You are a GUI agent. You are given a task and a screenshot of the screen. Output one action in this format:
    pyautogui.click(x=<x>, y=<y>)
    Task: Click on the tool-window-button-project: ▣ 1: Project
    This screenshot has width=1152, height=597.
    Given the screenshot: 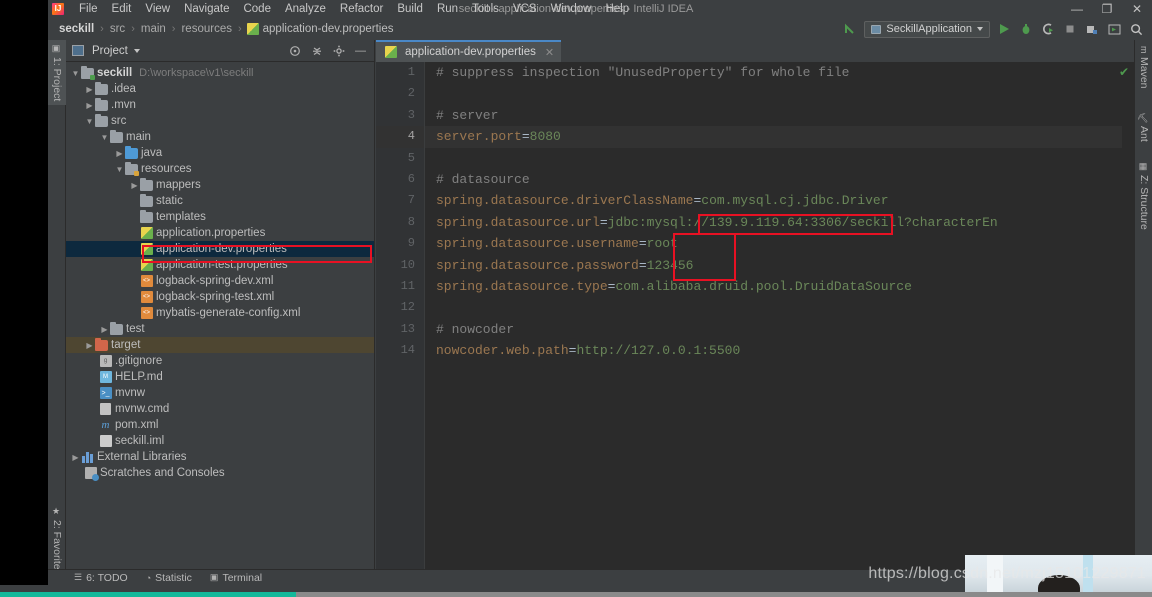 What is the action you would take?
    pyautogui.click(x=57, y=73)
    